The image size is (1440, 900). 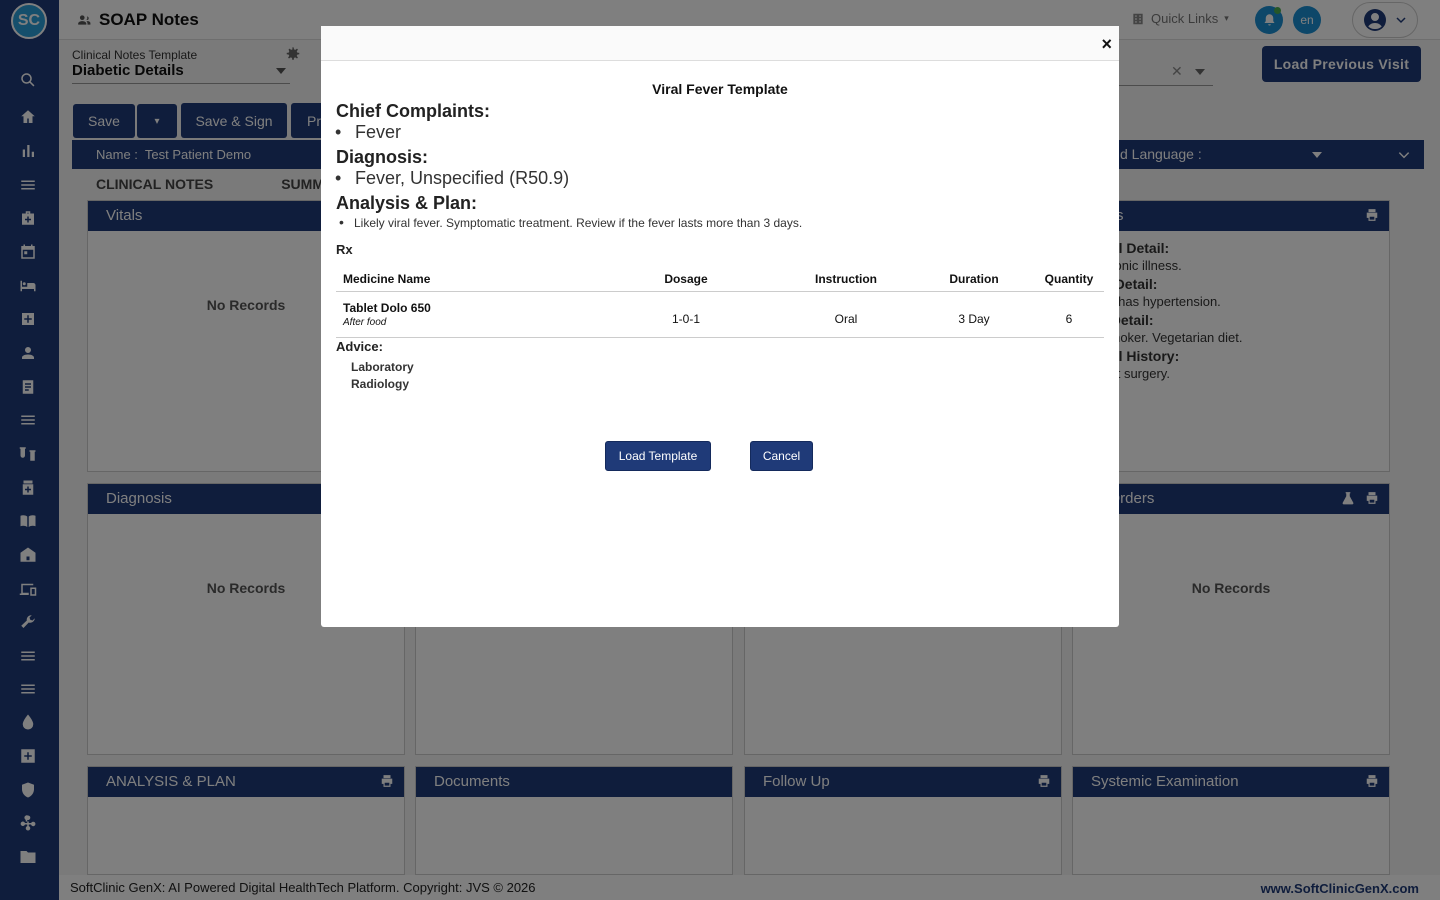 I want to click on rx-col-duration: Duration, so click(x=974, y=279).